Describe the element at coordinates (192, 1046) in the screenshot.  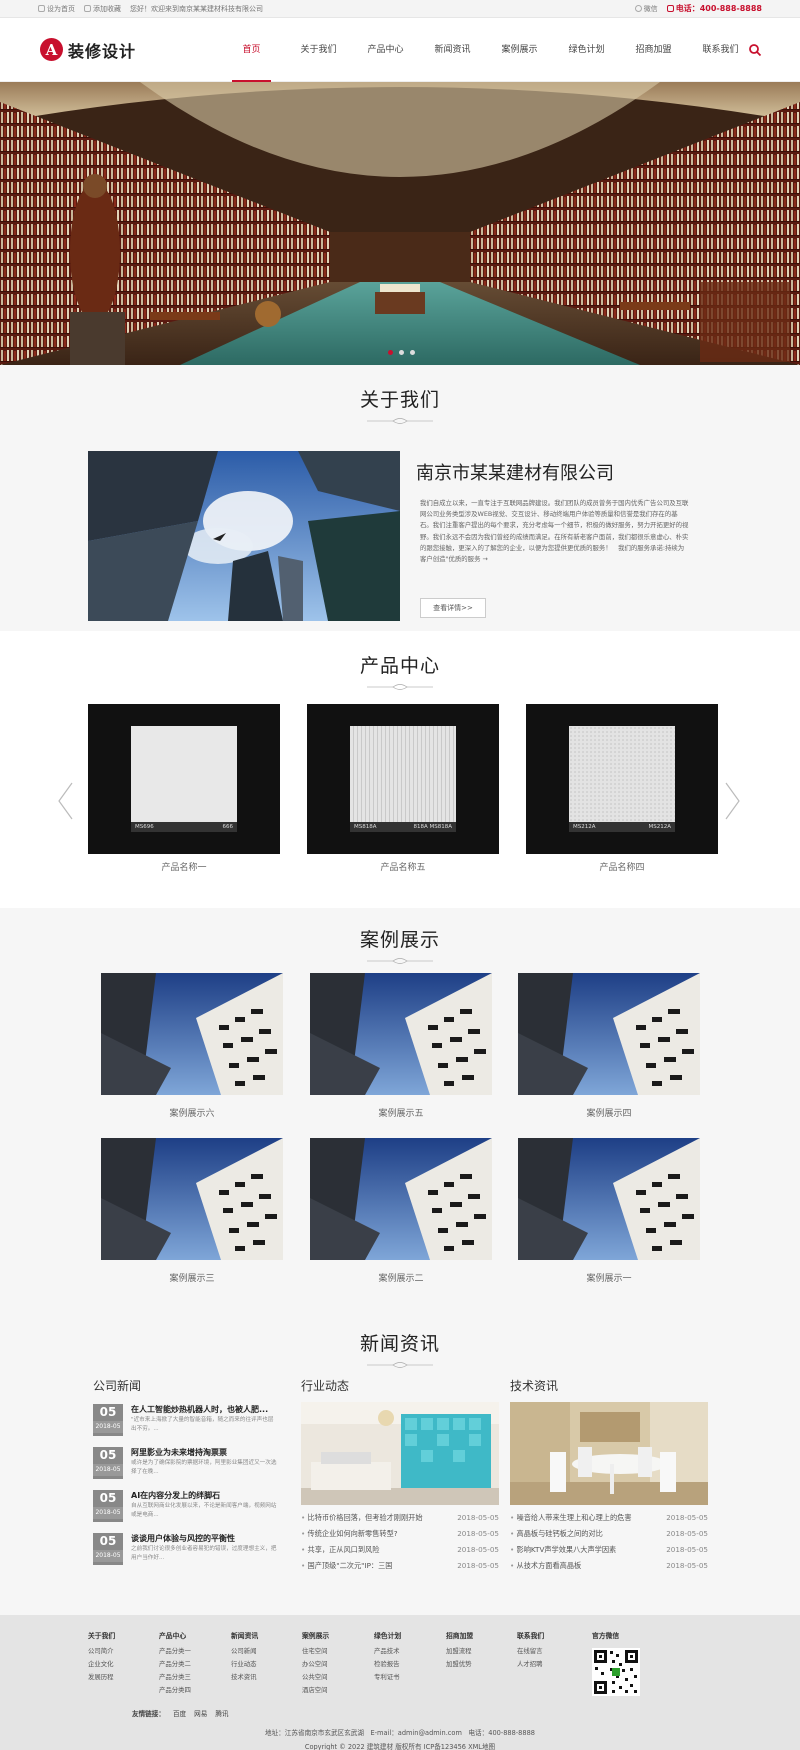
I see `case-card: 案例展示六` at that location.